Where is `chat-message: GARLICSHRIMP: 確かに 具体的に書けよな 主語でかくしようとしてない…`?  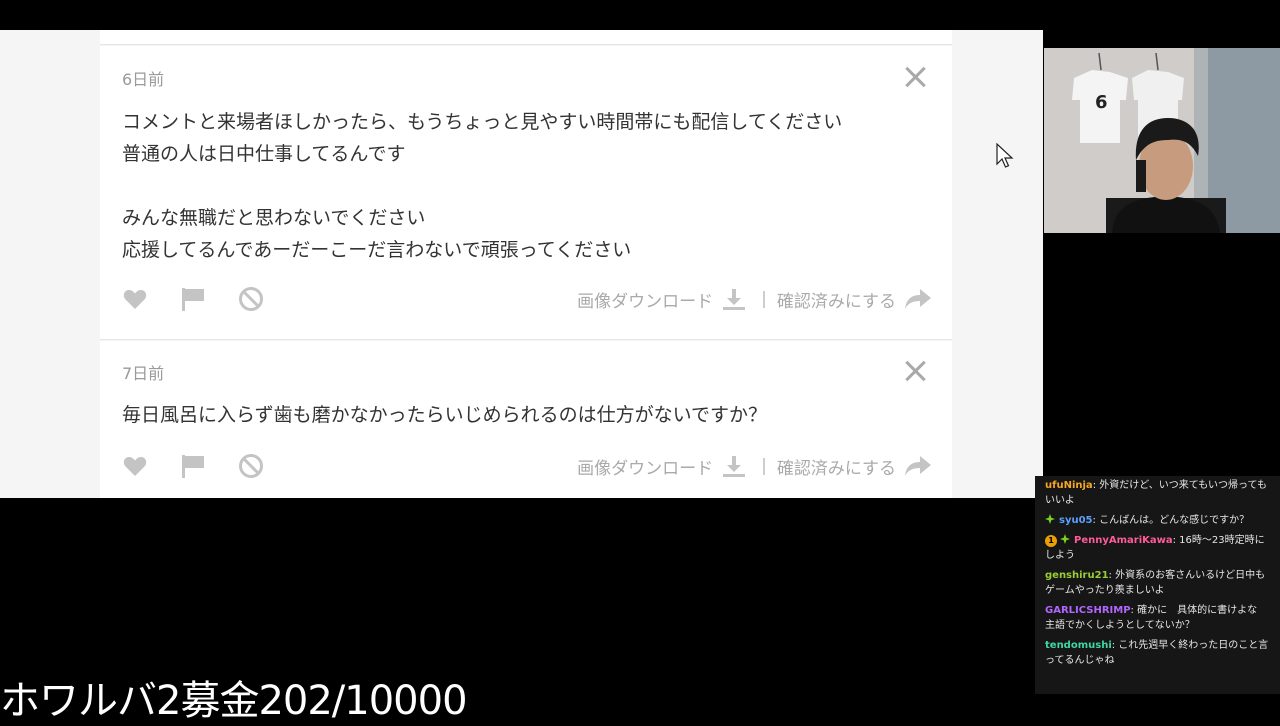
chat-message: GARLICSHRIMP: 確かに 具体的に書けよな 主語でかくしようとしてない… is located at coordinates (1157, 618).